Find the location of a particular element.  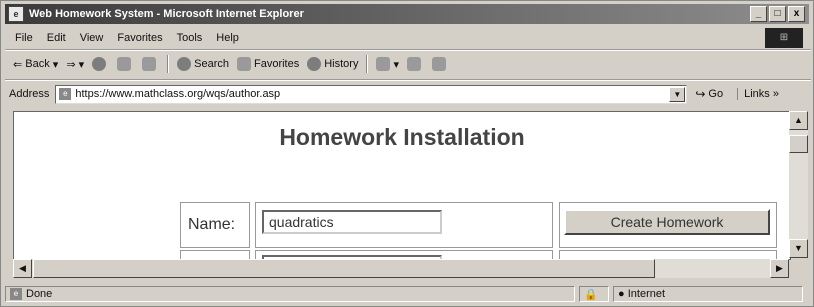

search-icon is located at coordinates (184, 64).